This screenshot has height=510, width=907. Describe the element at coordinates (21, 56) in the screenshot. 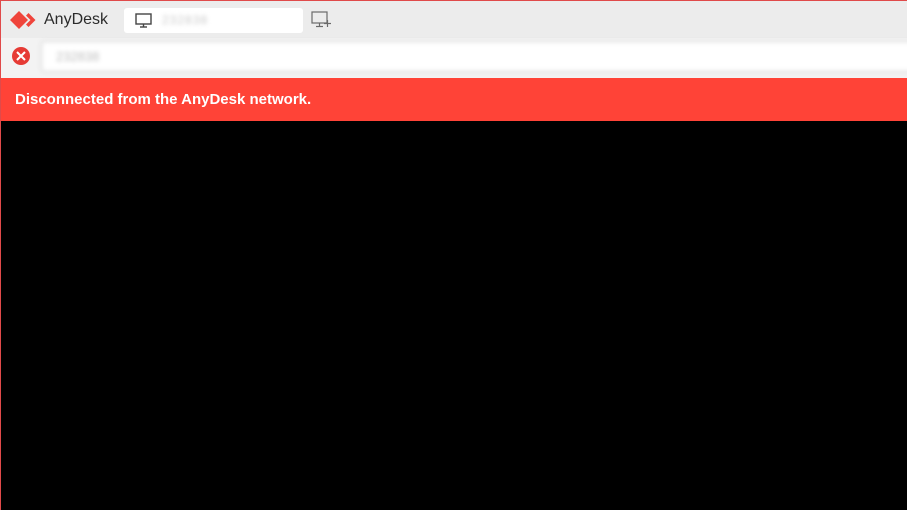

I see `disconnected-icon` at that location.